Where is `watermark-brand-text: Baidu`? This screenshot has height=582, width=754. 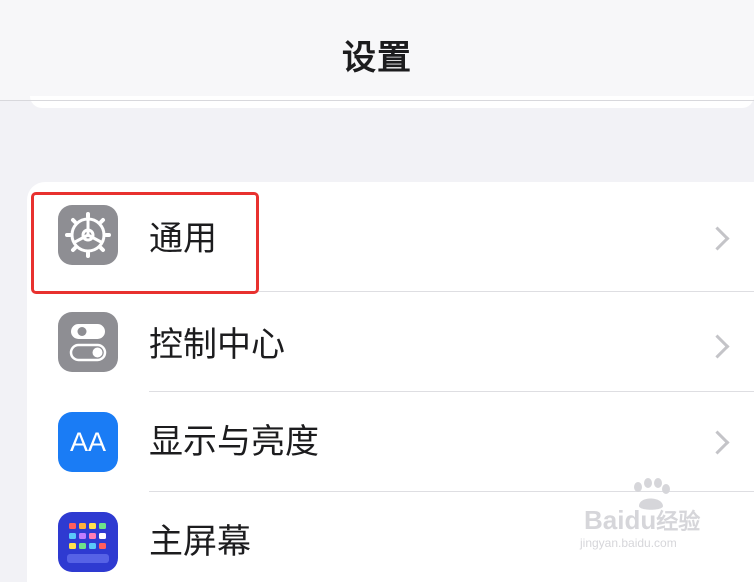
watermark-brand-text: Baidu is located at coordinates (620, 520).